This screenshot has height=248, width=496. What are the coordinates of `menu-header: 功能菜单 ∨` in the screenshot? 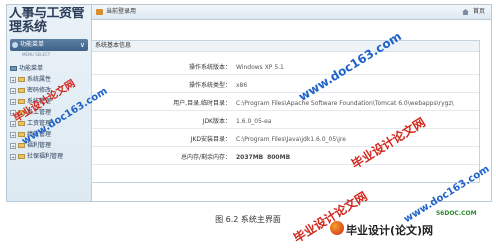 It's located at (49, 45).